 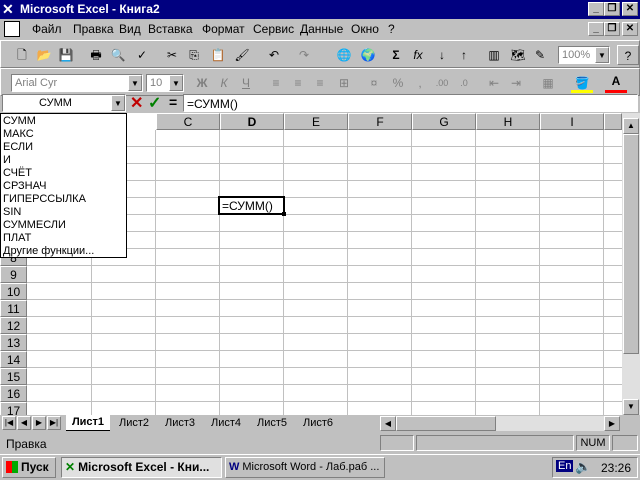 What do you see at coordinates (13, 308) in the screenshot?
I see `row-header: 11` at bounding box center [13, 308].